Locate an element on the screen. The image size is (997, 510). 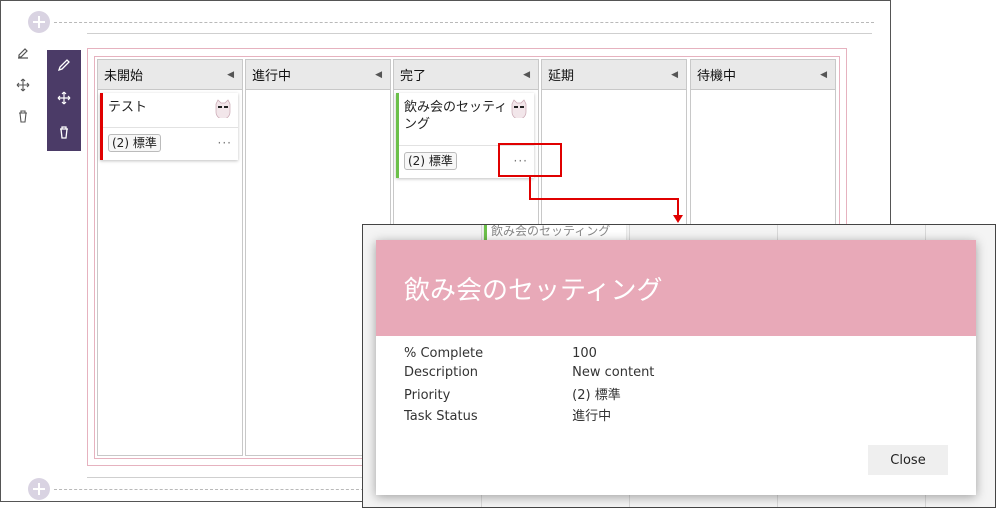
property-label: Task Status is located at coordinates (441, 416).